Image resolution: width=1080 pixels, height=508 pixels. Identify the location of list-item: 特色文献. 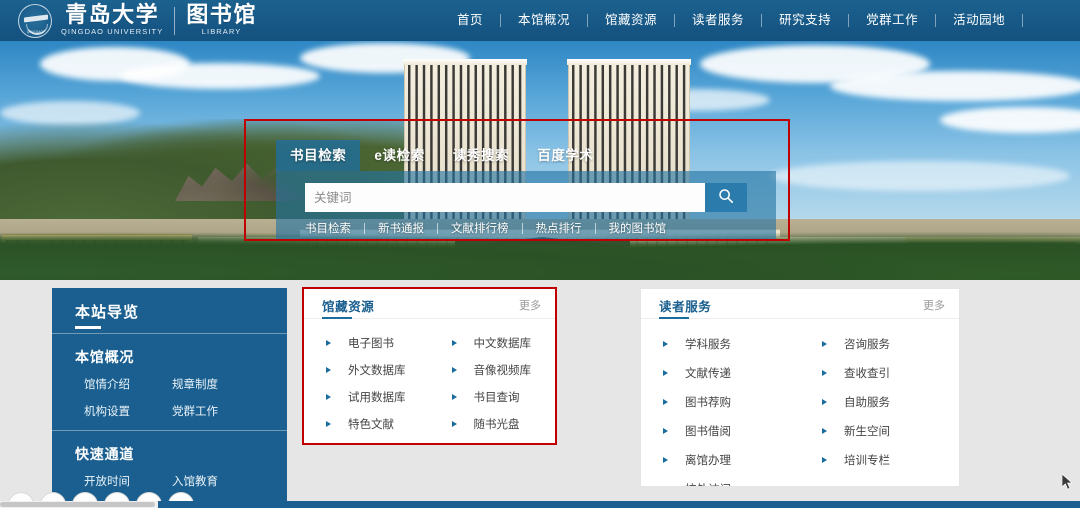
(367, 423).